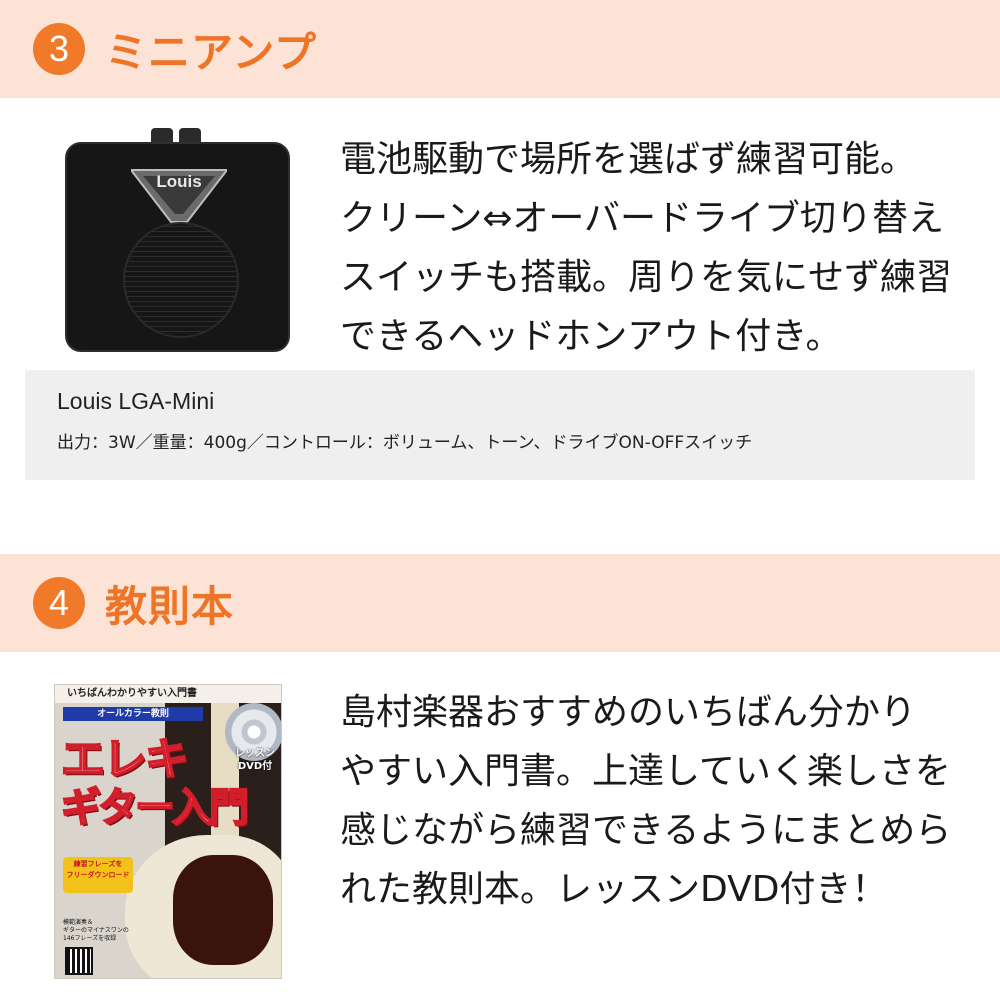 This screenshot has width=1000, height=1000. I want to click on section-header-instruction-book: 4 教則本, so click(500, 603).